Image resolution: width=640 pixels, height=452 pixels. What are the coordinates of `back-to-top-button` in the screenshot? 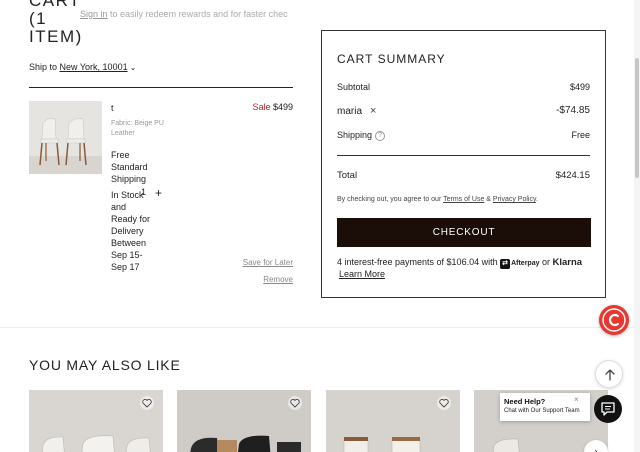 It's located at (609, 374).